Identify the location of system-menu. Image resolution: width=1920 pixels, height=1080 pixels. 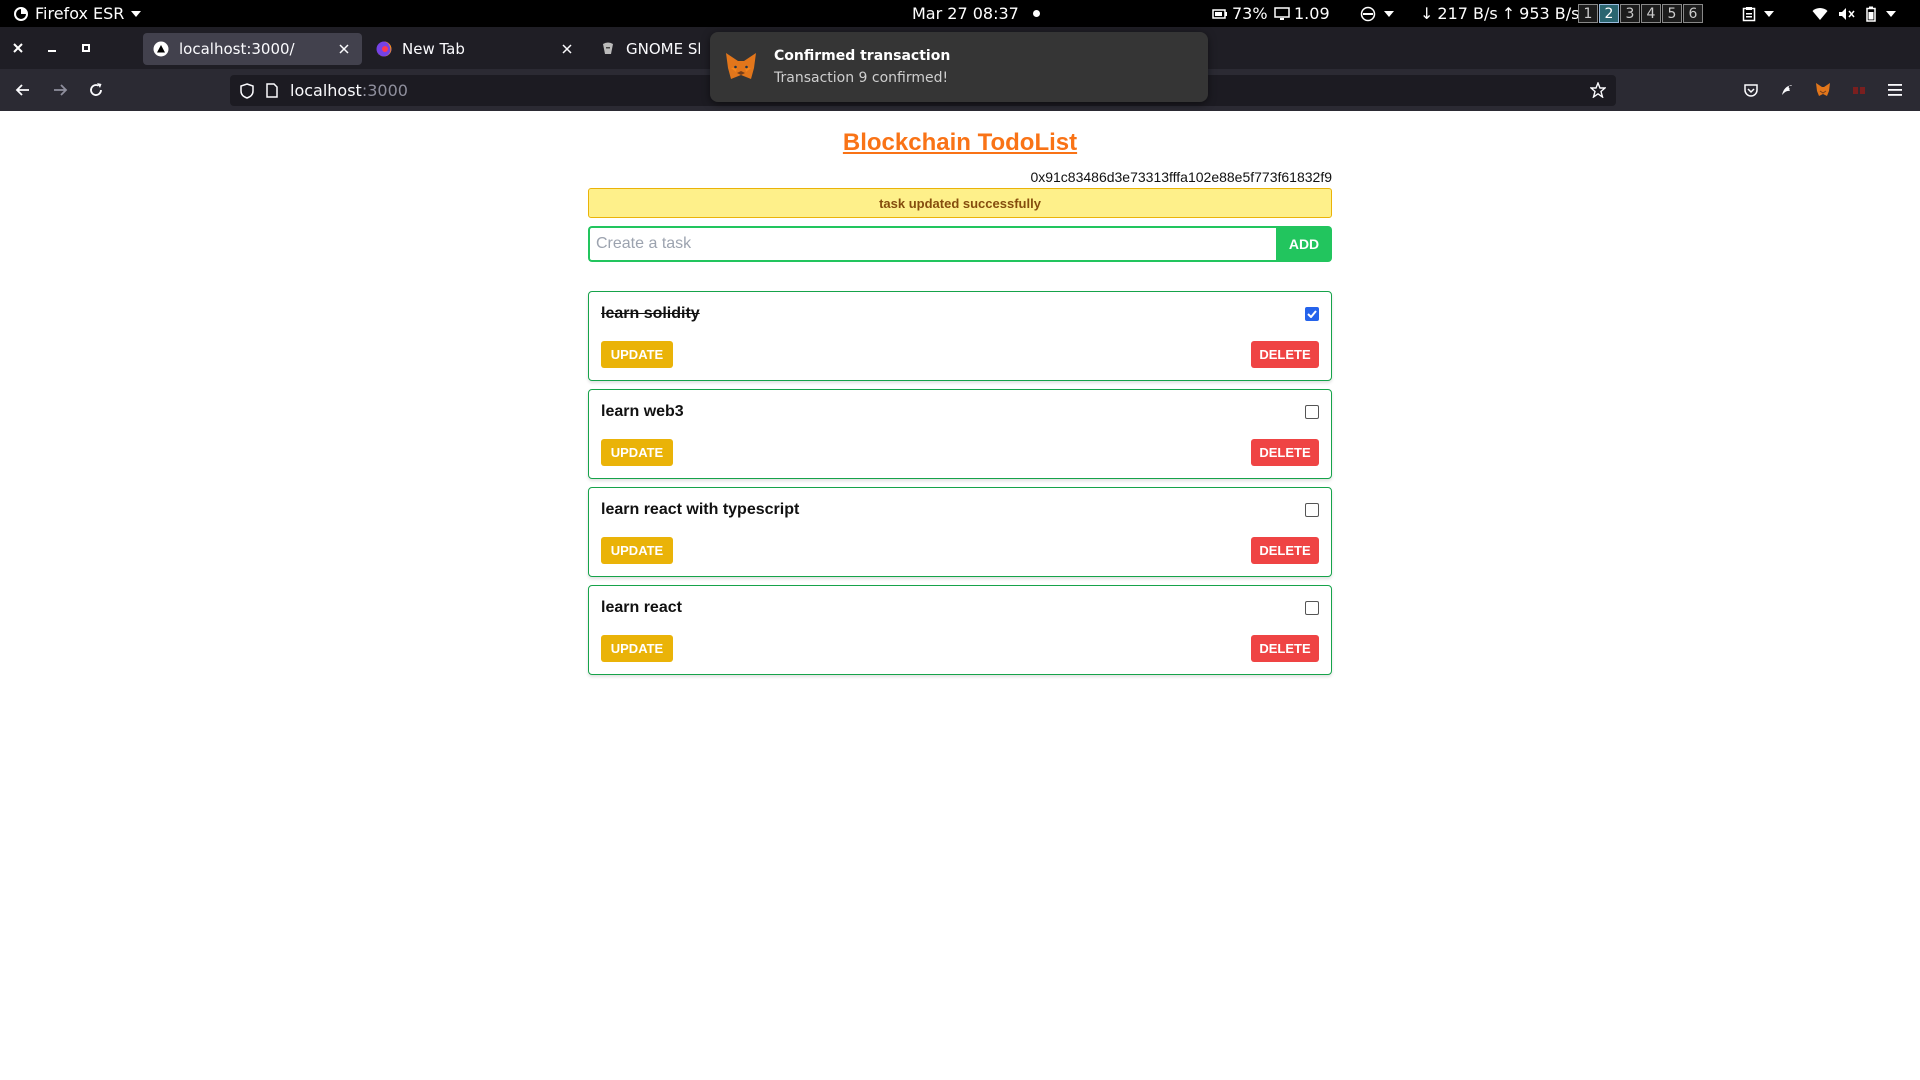
(1854, 13).